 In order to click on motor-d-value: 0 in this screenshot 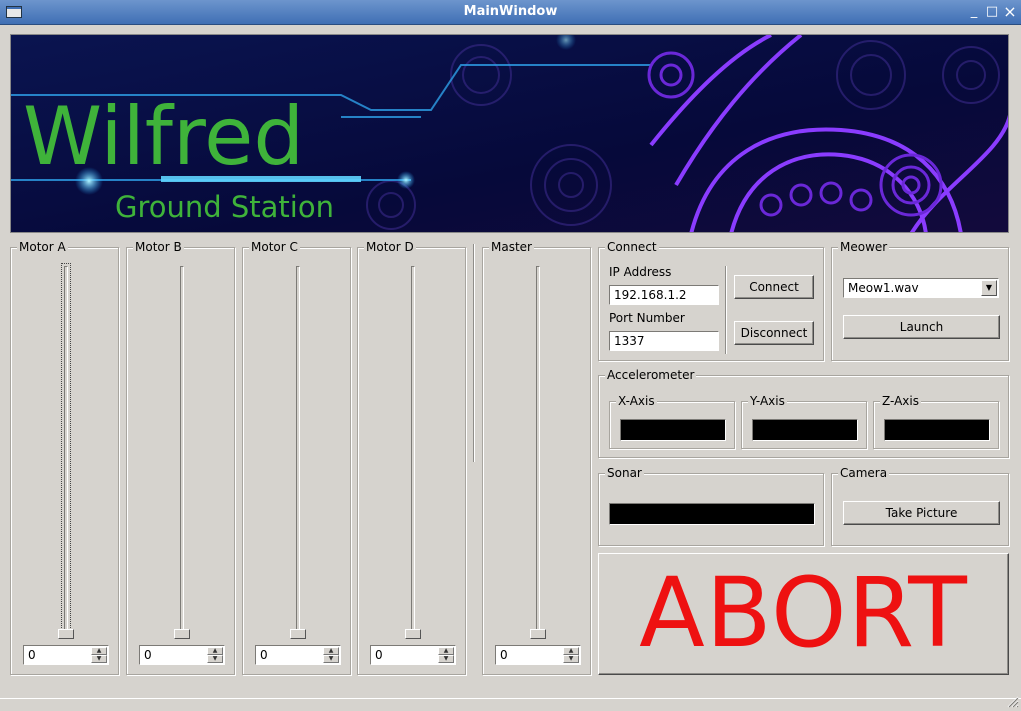, I will do `click(379, 655)`.